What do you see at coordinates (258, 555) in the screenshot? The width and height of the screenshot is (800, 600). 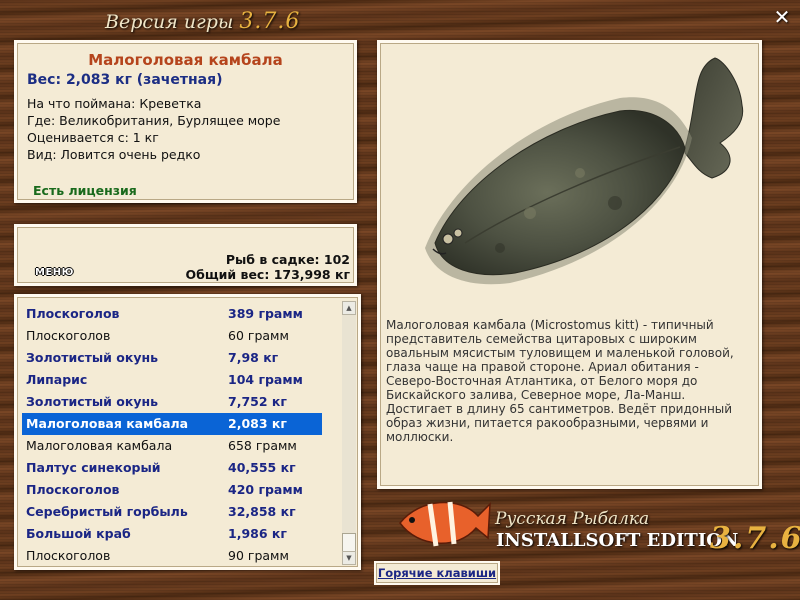 I see `catch-list-fish-weight: 90 грамм` at bounding box center [258, 555].